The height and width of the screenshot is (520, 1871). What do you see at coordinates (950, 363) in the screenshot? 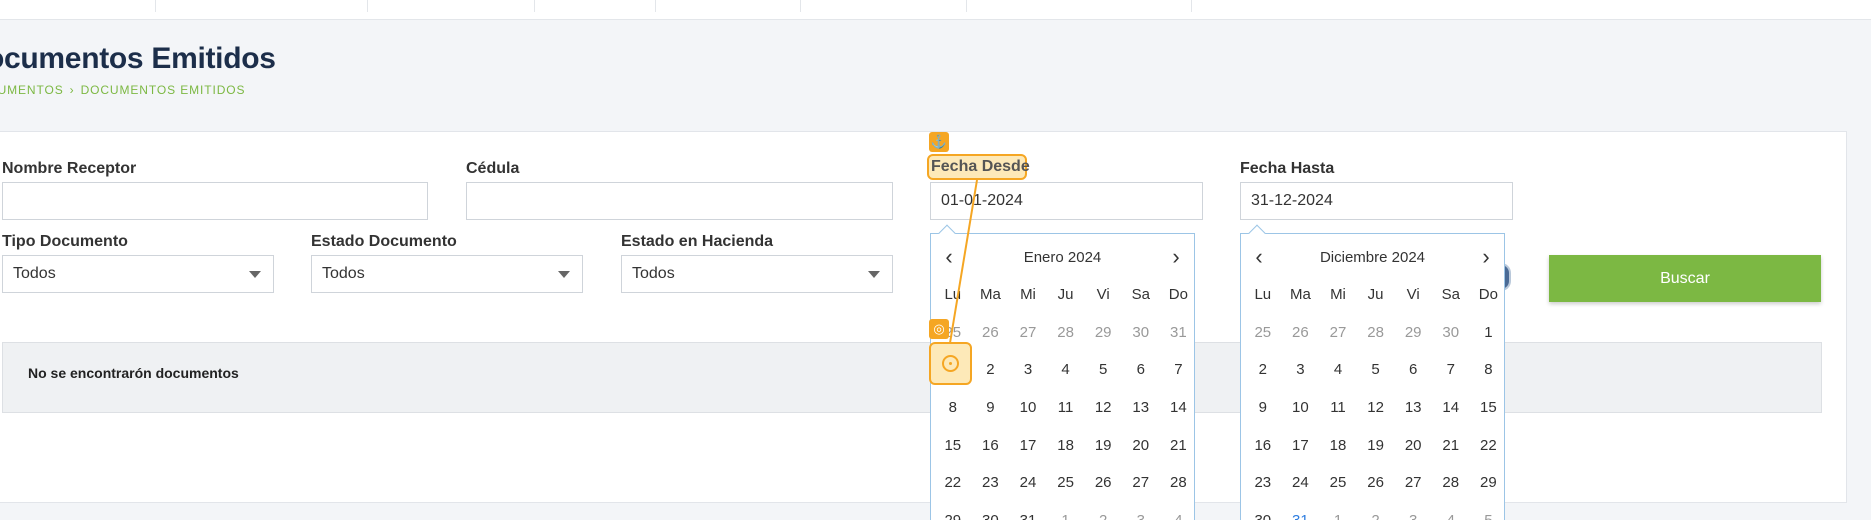
I see `annotation-target-highlight` at bounding box center [950, 363].